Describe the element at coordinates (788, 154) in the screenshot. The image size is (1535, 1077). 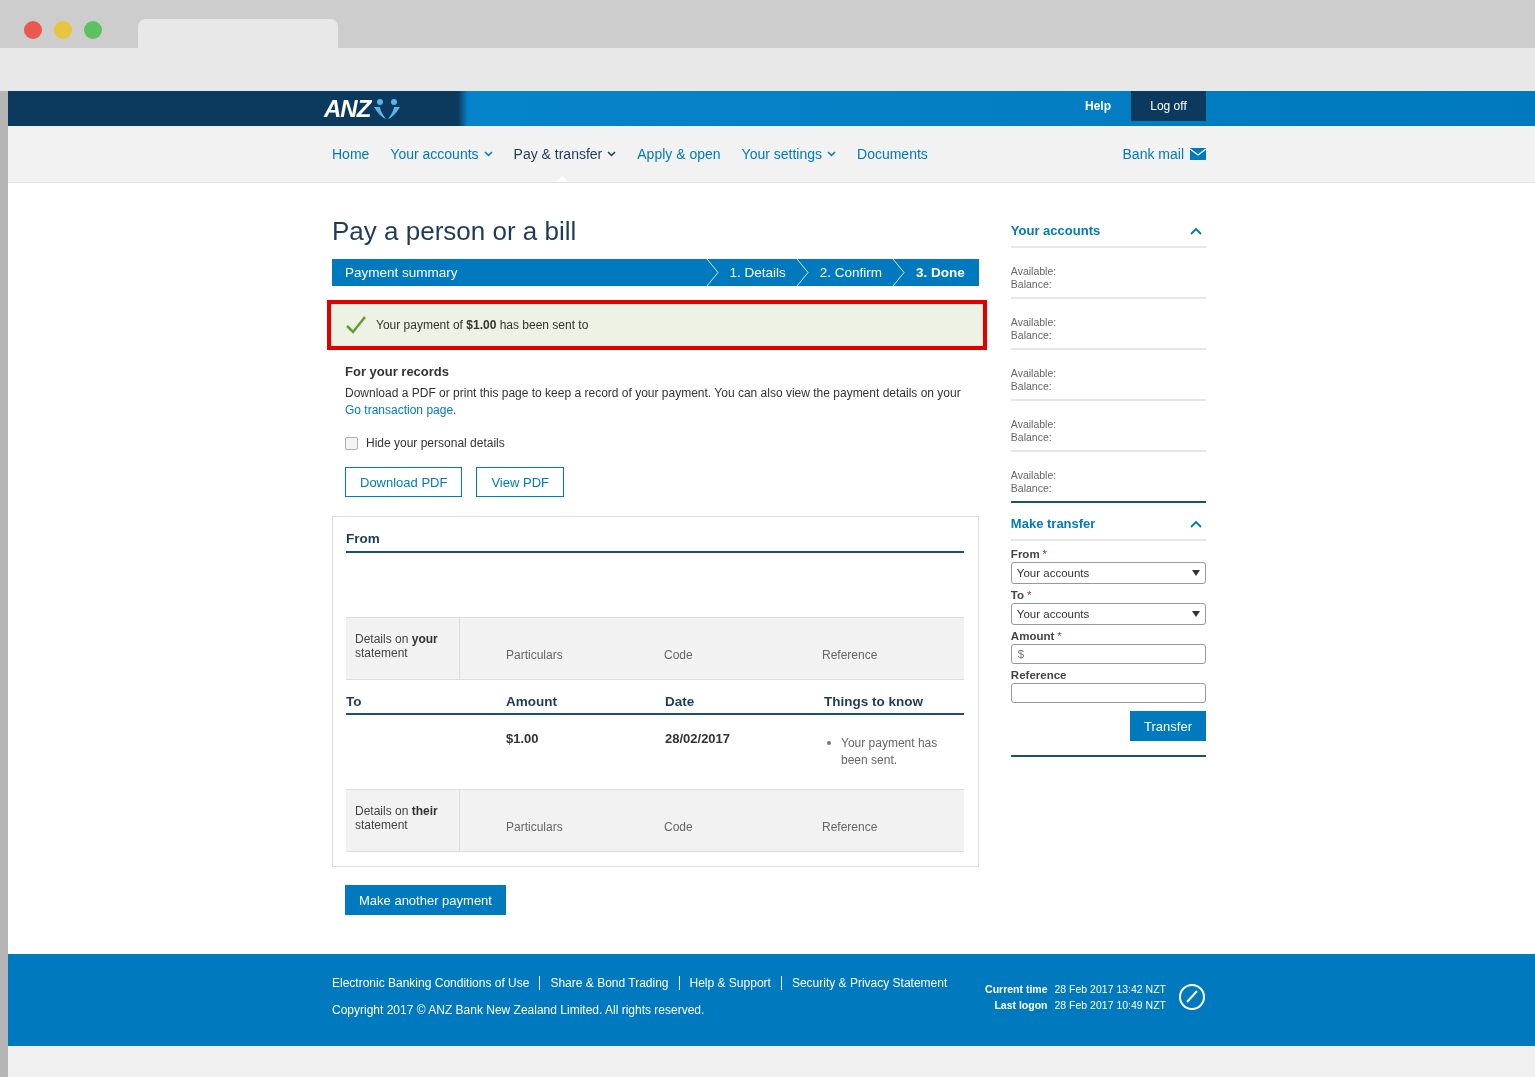
I see `nav-item: Your settings` at that location.